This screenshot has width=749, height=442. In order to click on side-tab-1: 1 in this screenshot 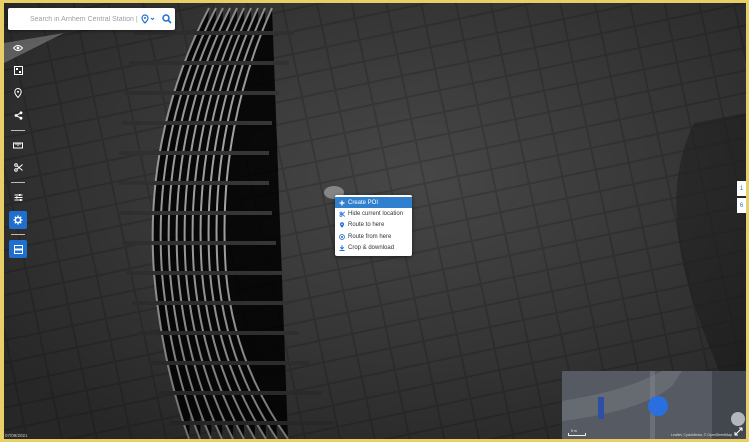, I will do `click(741, 188)`.